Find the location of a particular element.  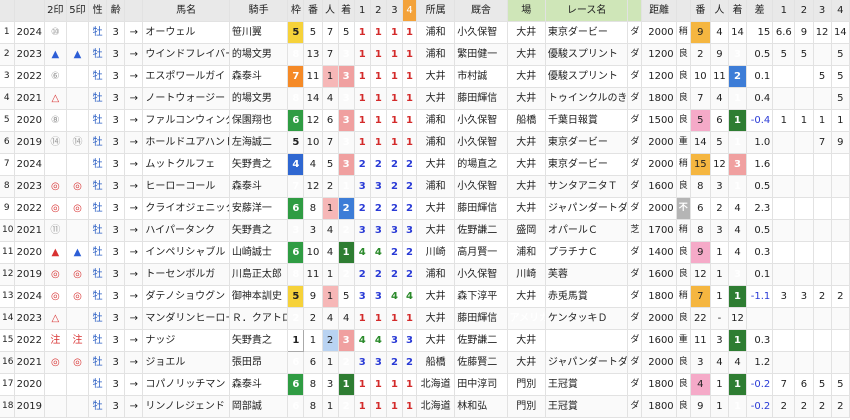

col-sex: 性 is located at coordinates (98, 11).